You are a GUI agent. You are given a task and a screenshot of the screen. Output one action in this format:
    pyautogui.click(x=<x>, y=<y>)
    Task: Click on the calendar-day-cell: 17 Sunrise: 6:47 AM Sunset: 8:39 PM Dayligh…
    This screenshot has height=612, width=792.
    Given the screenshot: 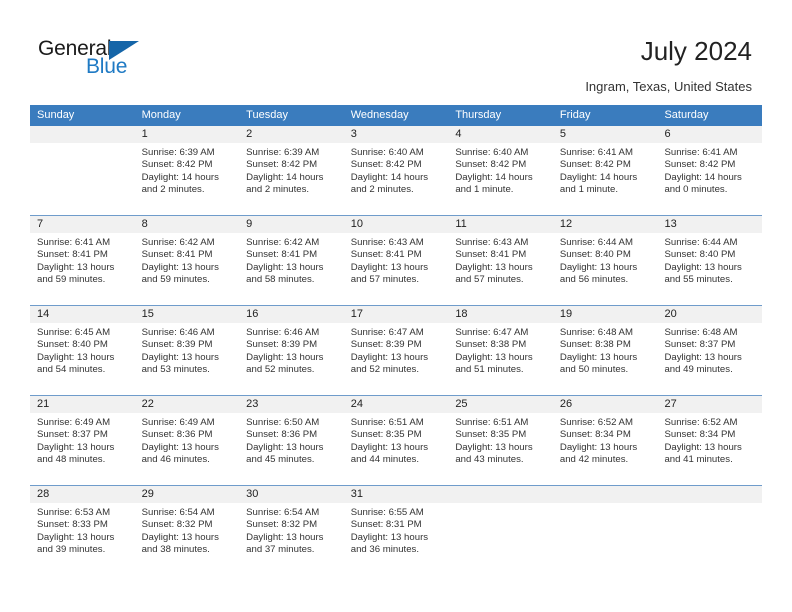 What is the action you would take?
    pyautogui.click(x=396, y=350)
    